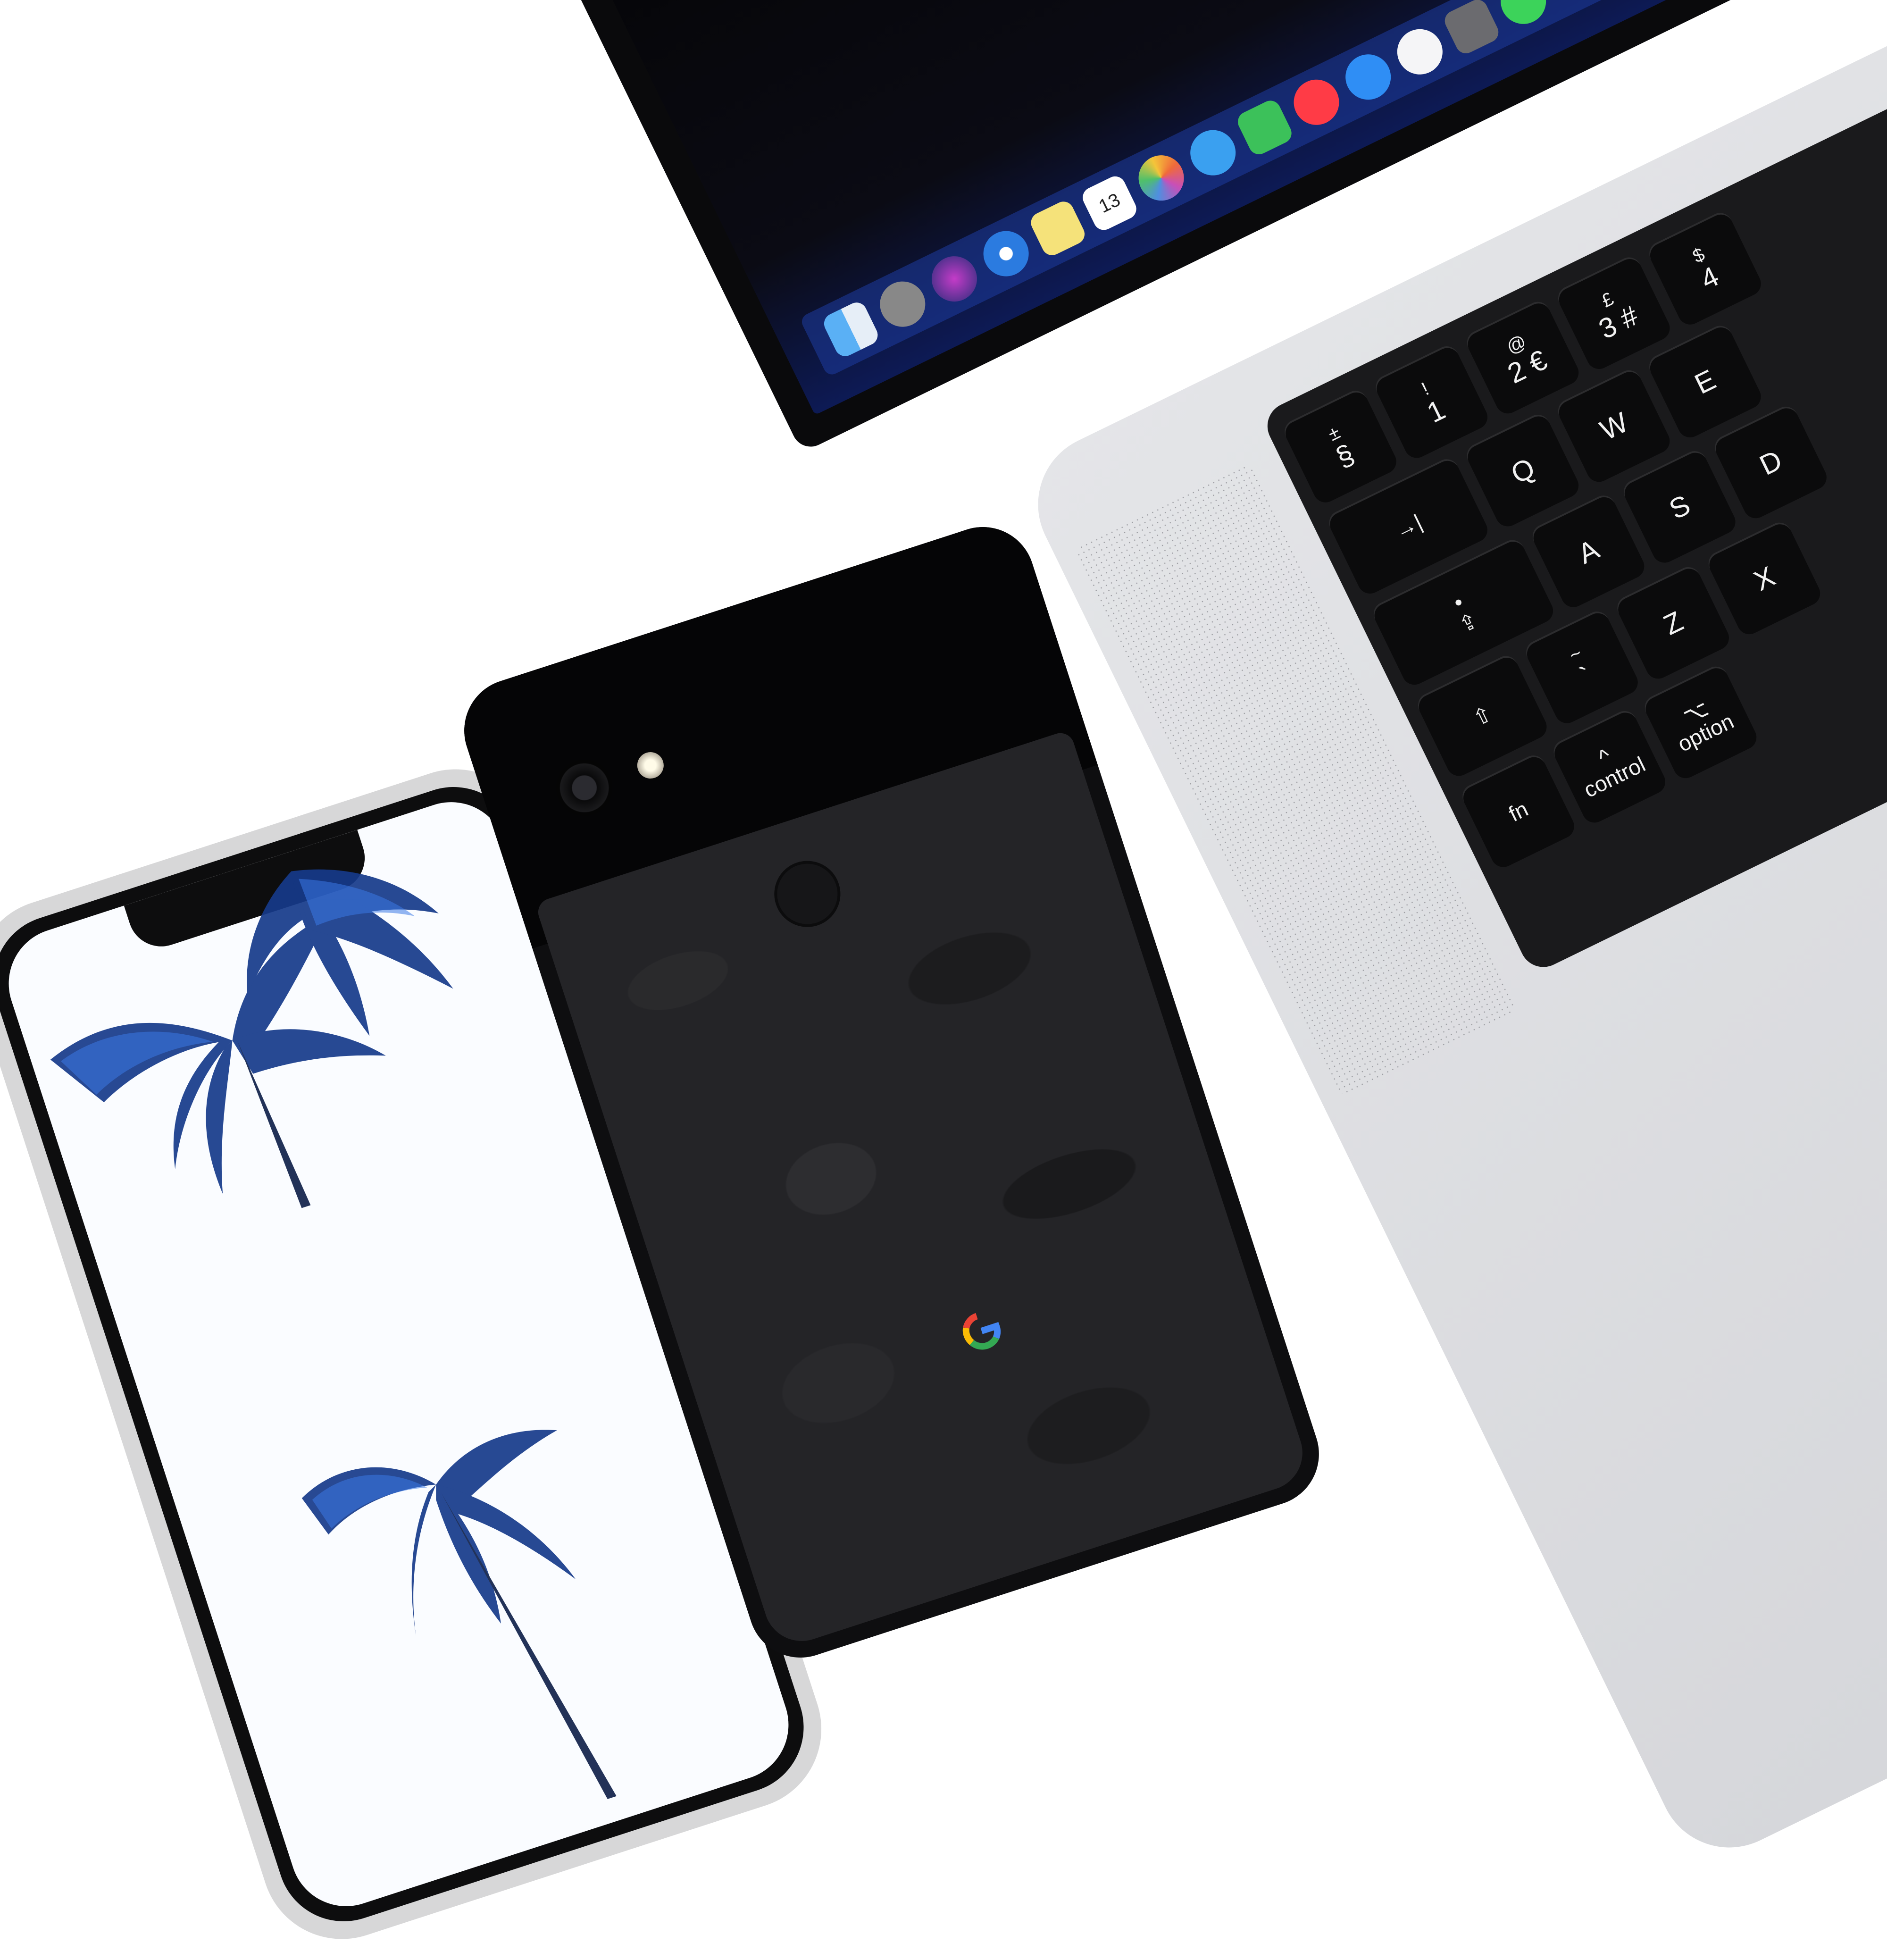  What do you see at coordinates (954, 279) in the screenshot?
I see `siri-icon` at bounding box center [954, 279].